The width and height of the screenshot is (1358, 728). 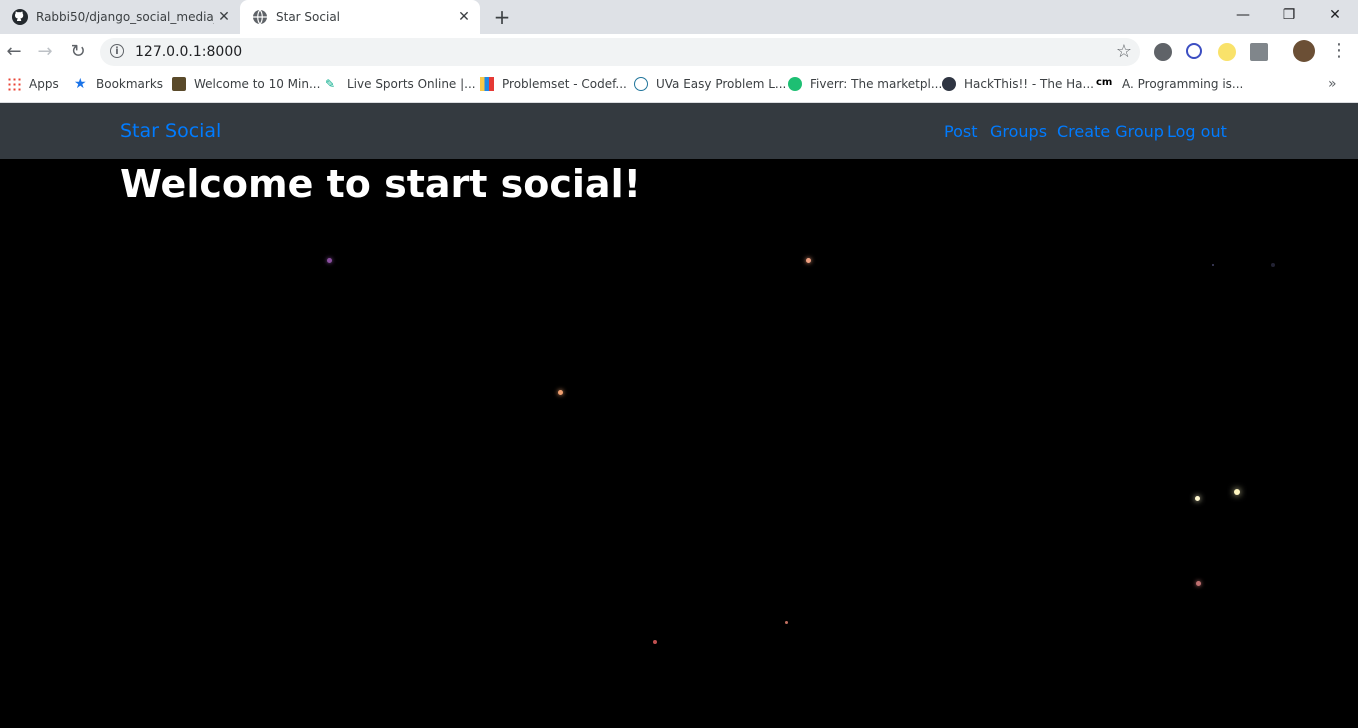 I want to click on bar-chart-icon, so click(x=487, y=84).